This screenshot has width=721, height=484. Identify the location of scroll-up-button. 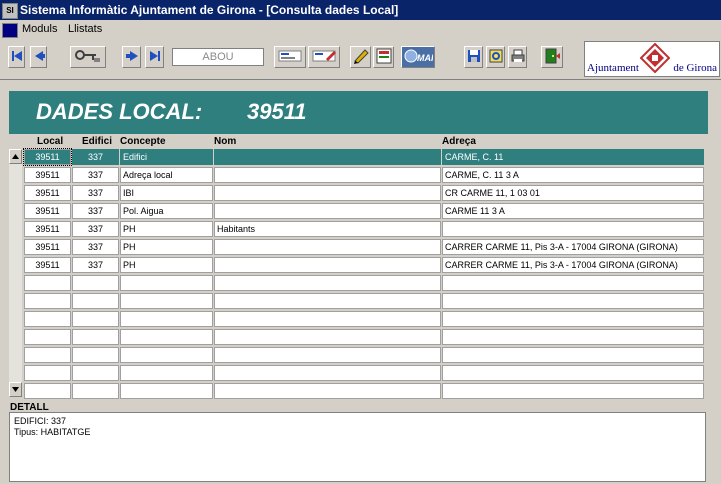
(15, 156).